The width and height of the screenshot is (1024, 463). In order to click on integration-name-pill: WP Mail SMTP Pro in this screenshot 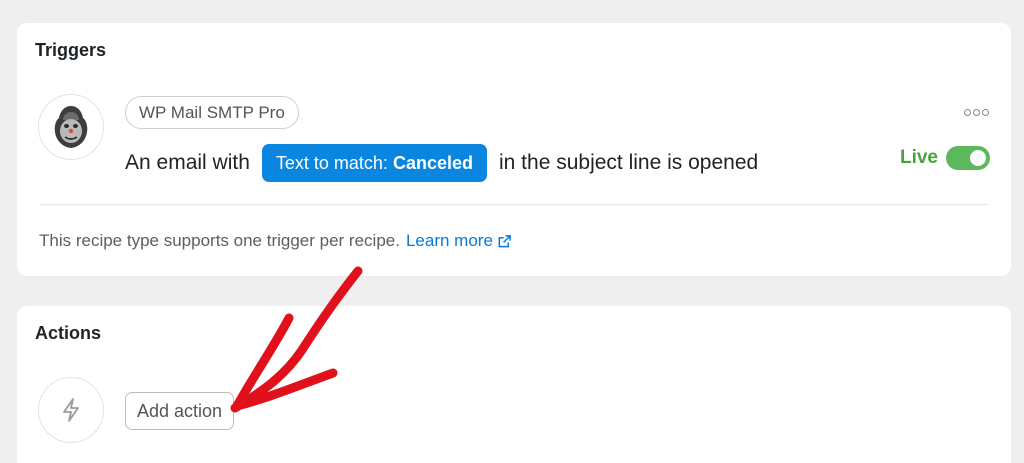, I will do `click(212, 112)`.